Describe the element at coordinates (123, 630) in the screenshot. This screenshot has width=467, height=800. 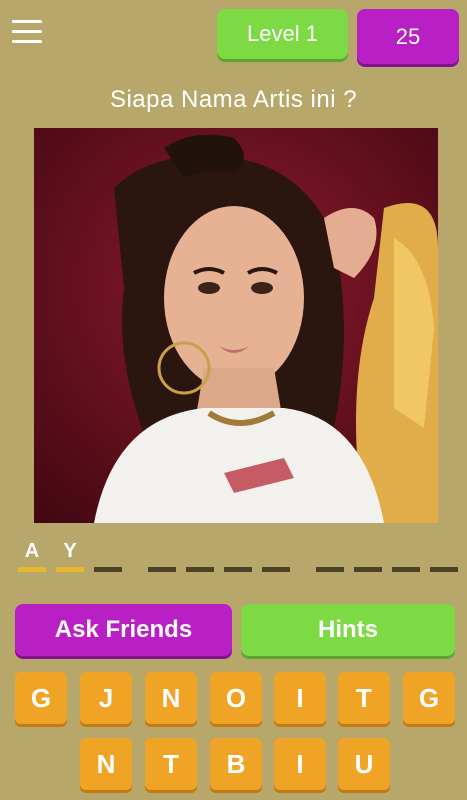
I see `ask-friends-button: Ask Friends` at that location.